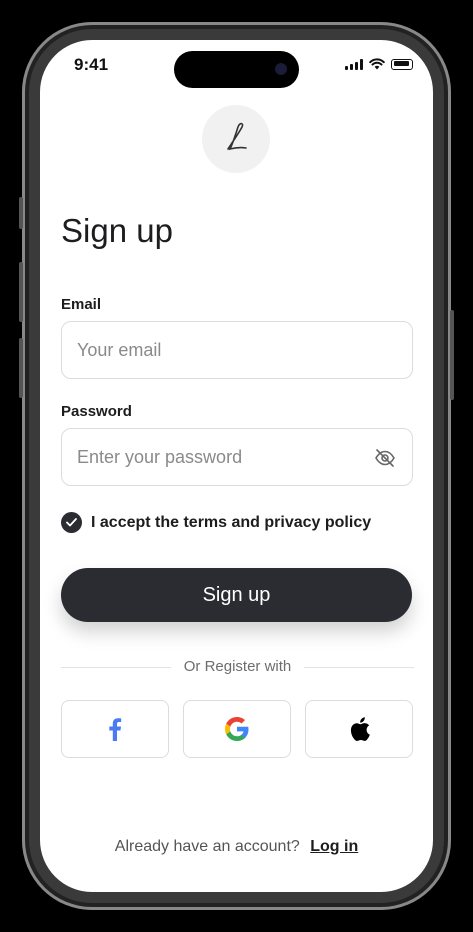 The width and height of the screenshot is (473, 932). I want to click on wifi-icon, so click(377, 64).